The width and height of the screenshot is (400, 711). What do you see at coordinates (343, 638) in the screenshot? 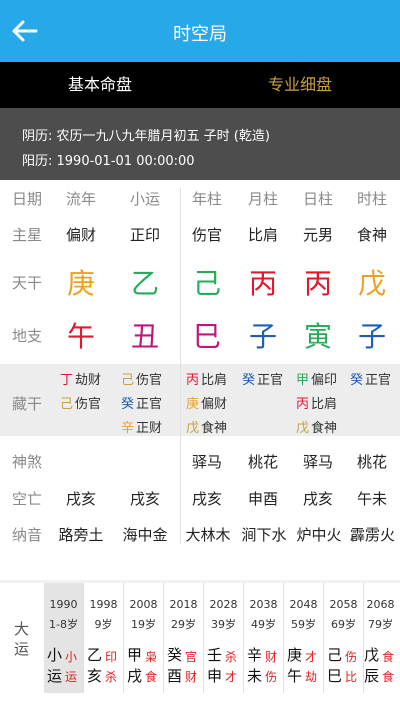
I see `dayun-period-8: 2058 69岁 己巳 伤比` at bounding box center [343, 638].